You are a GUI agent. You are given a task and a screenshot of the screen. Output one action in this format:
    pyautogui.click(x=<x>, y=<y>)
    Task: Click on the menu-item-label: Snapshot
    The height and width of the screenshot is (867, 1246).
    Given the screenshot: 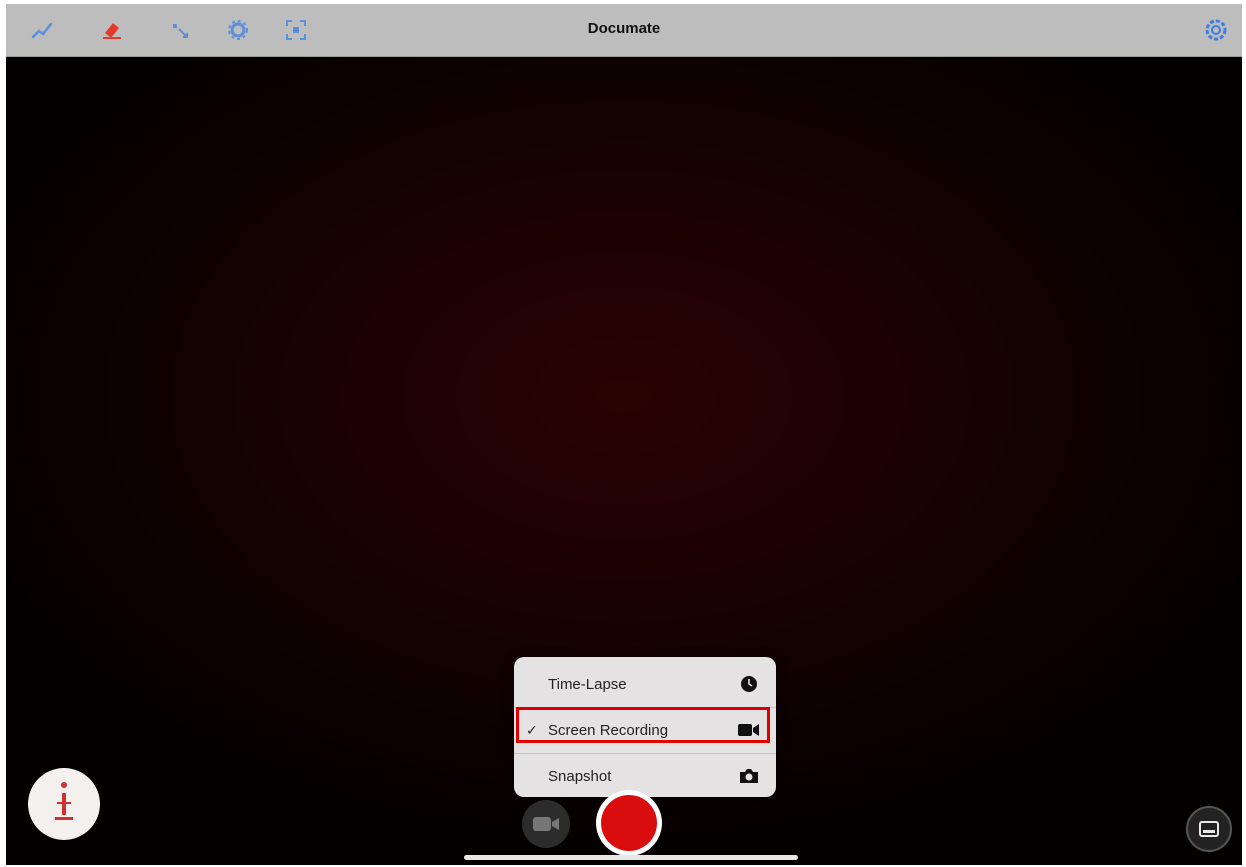 What is the action you would take?
    pyautogui.click(x=580, y=776)
    